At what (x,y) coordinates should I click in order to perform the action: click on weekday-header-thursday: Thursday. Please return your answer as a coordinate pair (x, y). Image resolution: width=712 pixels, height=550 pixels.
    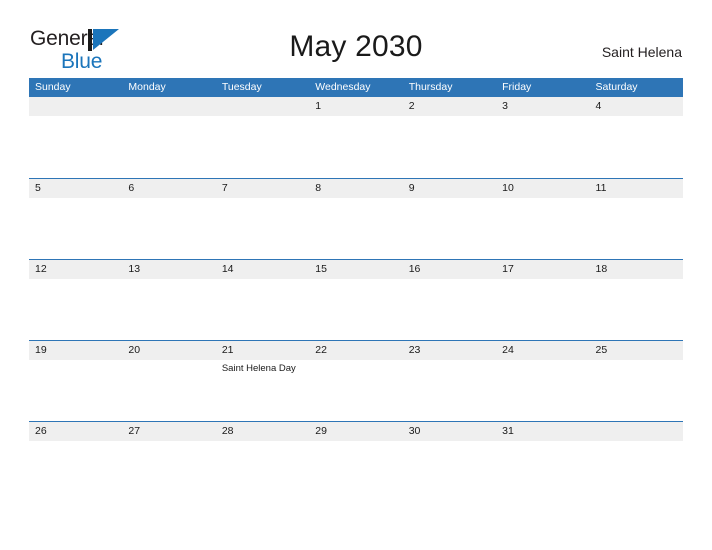
    Looking at the image, I should click on (430, 87).